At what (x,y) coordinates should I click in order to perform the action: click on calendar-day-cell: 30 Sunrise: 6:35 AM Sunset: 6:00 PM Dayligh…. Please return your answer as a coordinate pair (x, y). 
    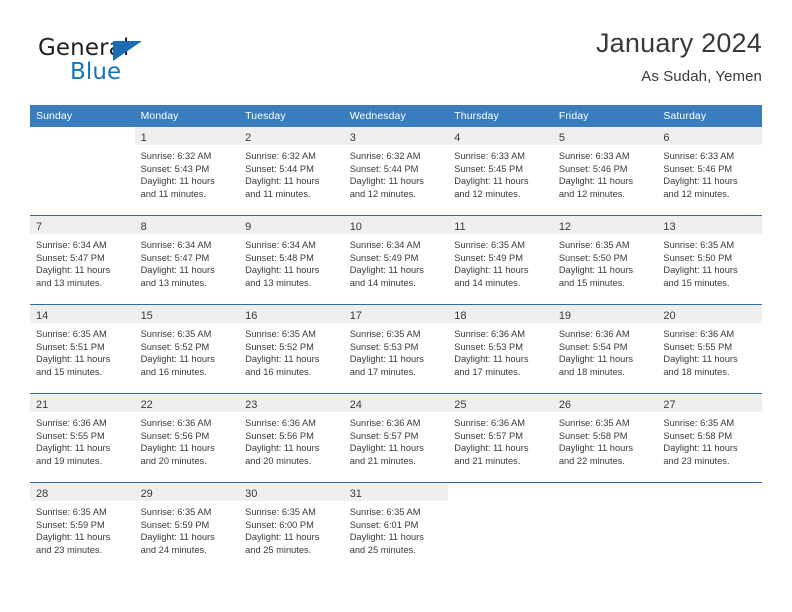
    Looking at the image, I should click on (291, 527).